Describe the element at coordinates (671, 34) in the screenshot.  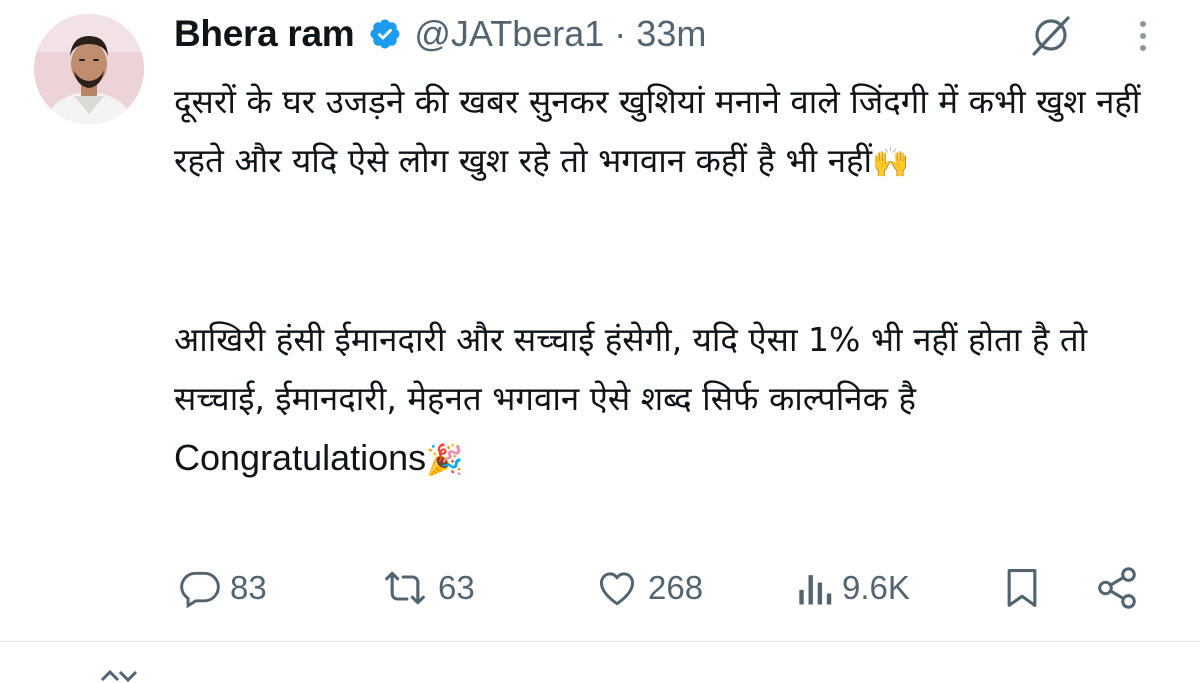
I see `timestamp: 33m` at that location.